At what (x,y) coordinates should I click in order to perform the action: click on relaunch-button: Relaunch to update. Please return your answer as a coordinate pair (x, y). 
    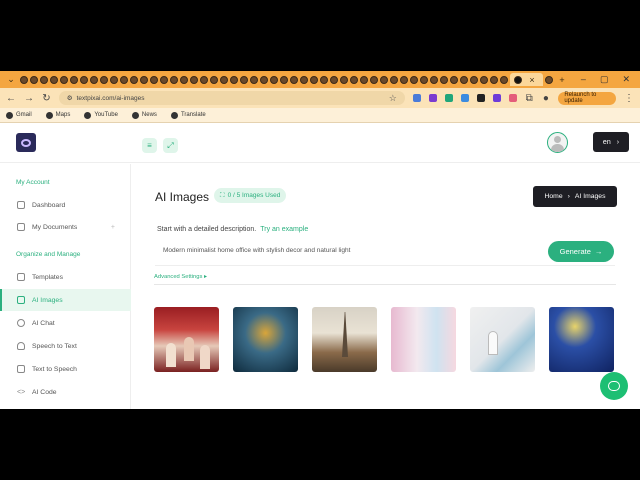
    Looking at the image, I should click on (587, 98).